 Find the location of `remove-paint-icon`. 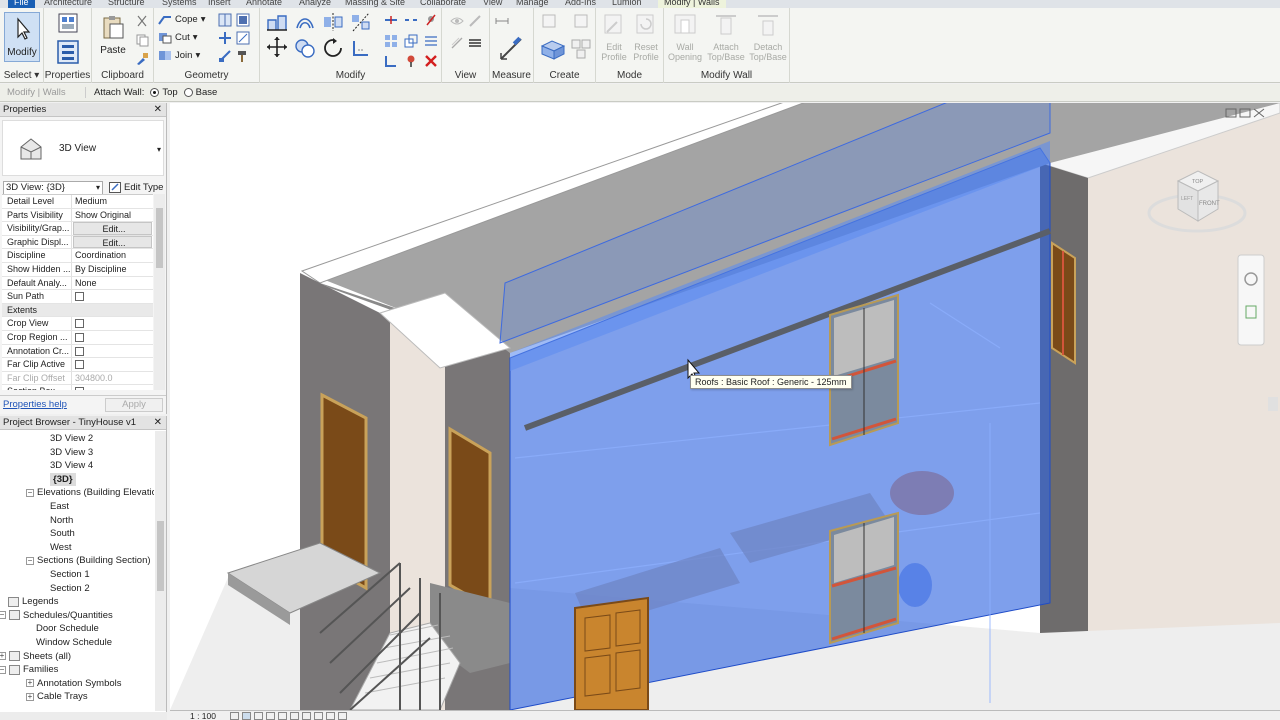

remove-paint-icon is located at coordinates (243, 38).